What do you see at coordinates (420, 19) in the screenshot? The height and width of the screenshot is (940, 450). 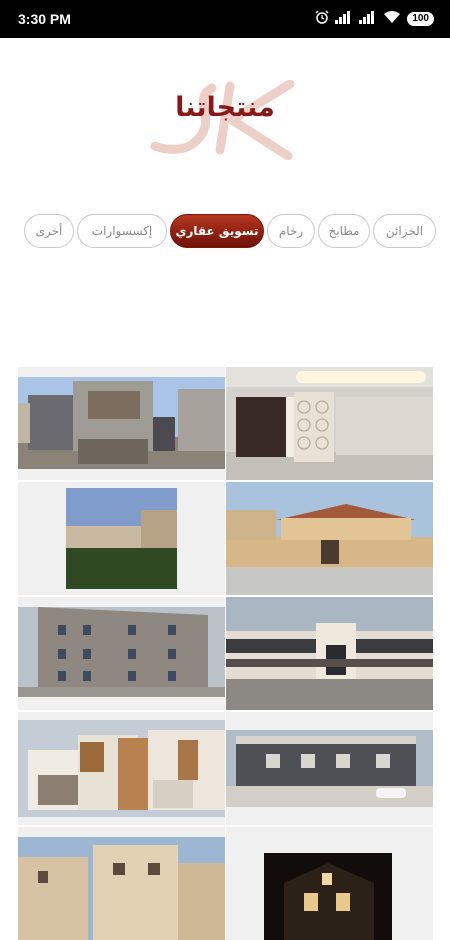 I see `battery-icon: 100` at bounding box center [420, 19].